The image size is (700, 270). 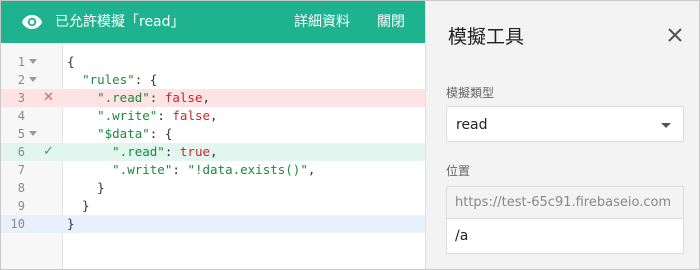 I want to click on eye-icon, so click(x=32, y=22).